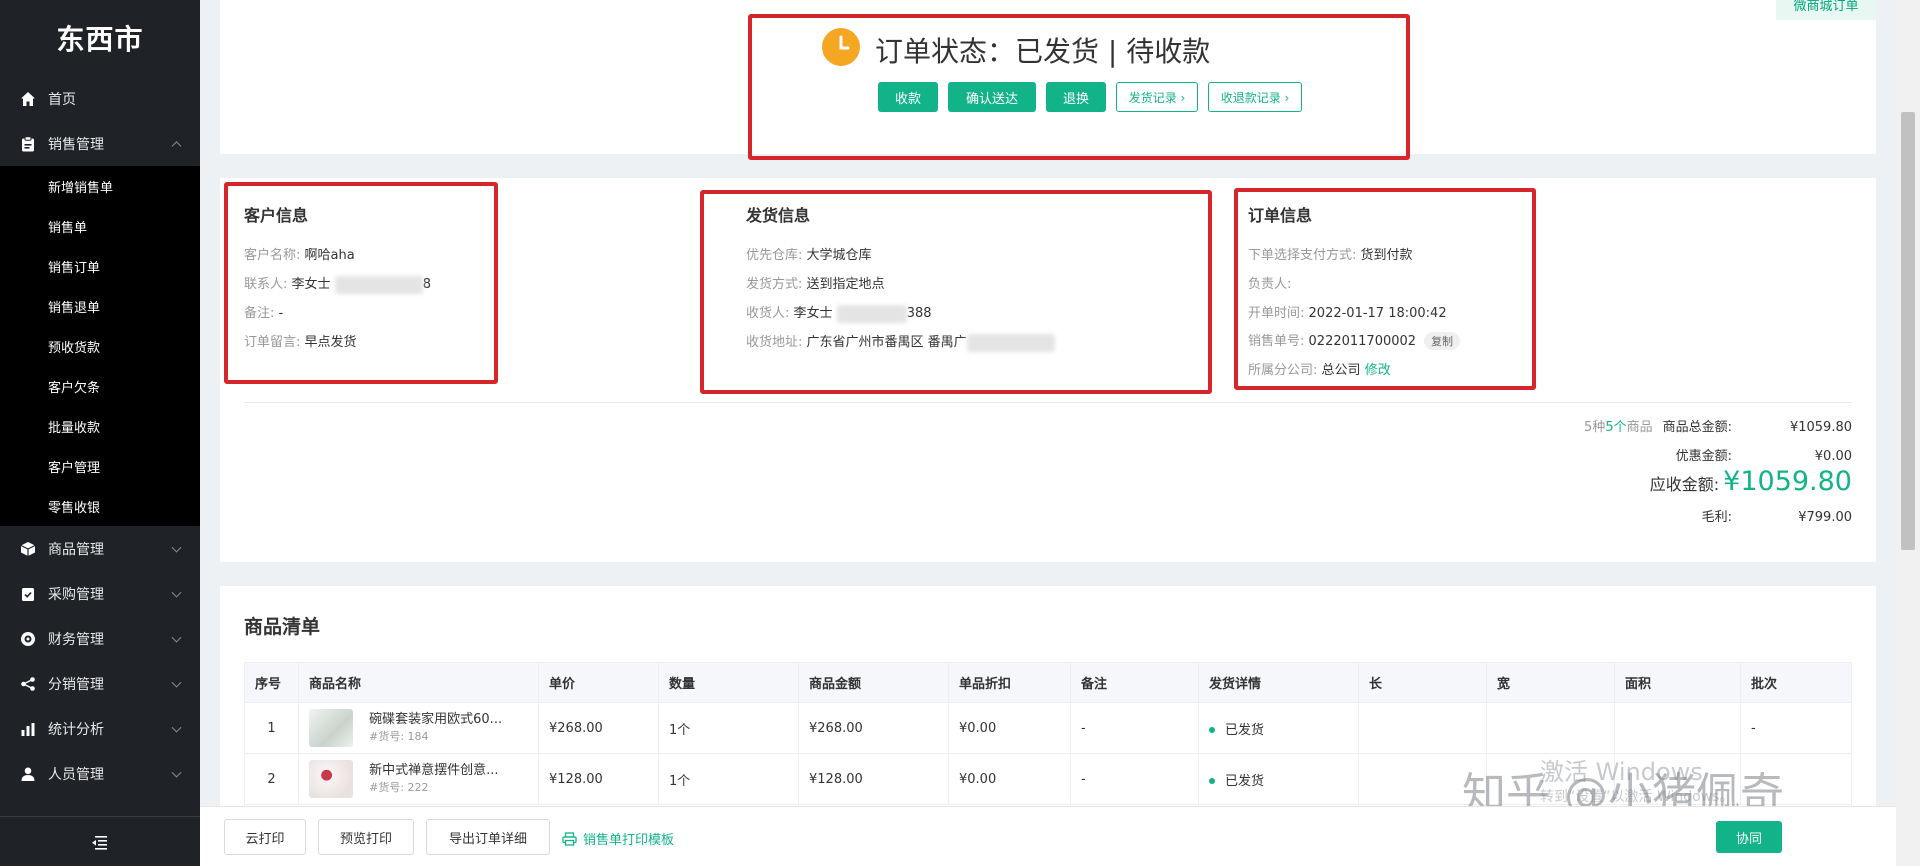 The image size is (1920, 866). What do you see at coordinates (399, 736) in the screenshot?
I see `product-sku: #货号: 184` at bounding box center [399, 736].